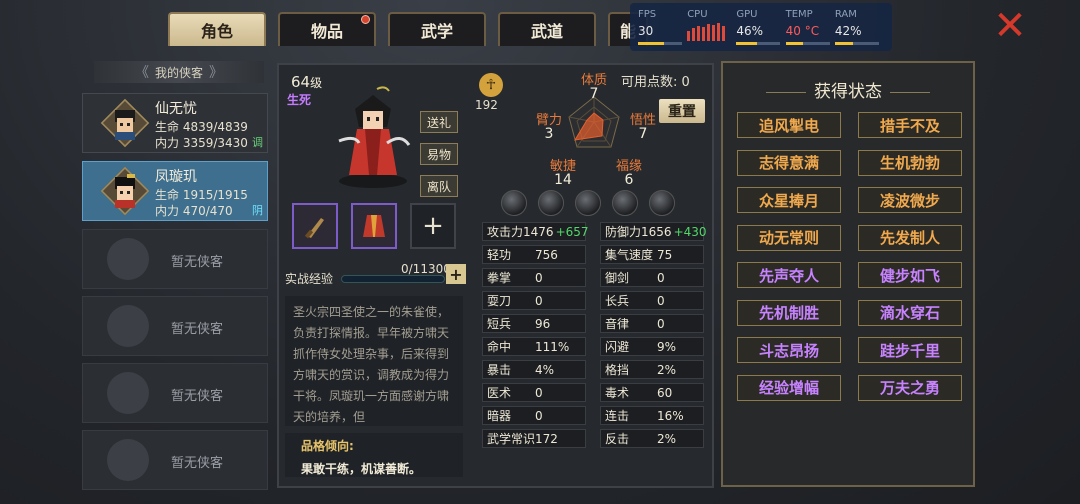 This screenshot has height=504, width=1080. Describe the element at coordinates (499, 301) in the screenshot. I see `stat-name: 耍刀` at that location.